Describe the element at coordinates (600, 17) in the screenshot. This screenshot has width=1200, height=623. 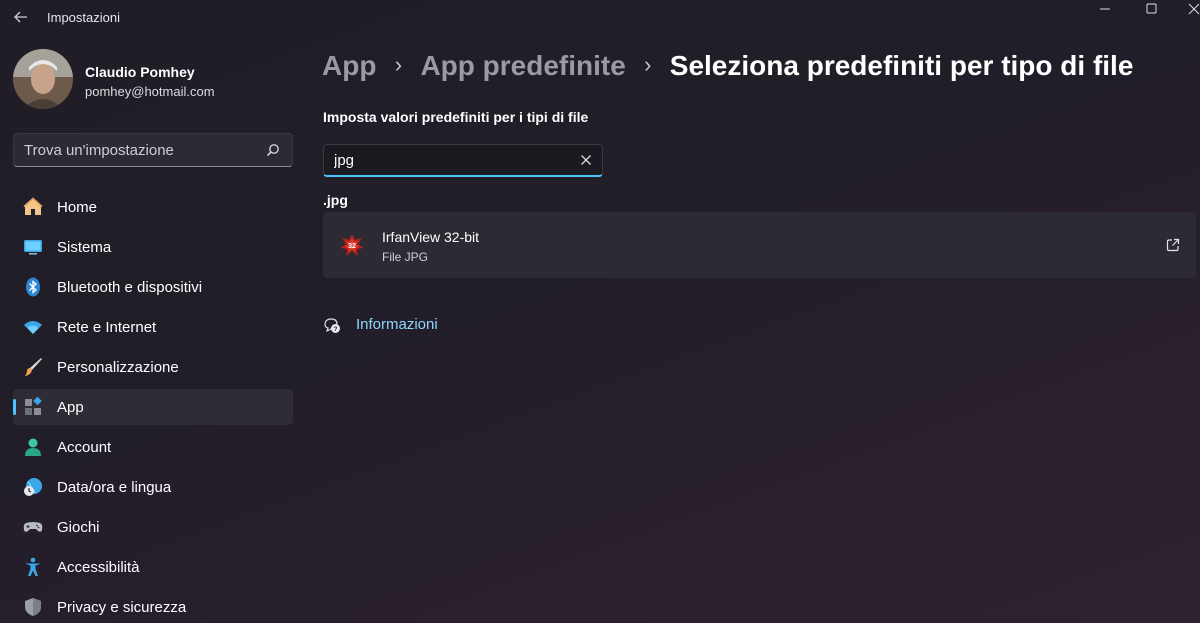
I see `title-bar: Impostazioni` at that location.